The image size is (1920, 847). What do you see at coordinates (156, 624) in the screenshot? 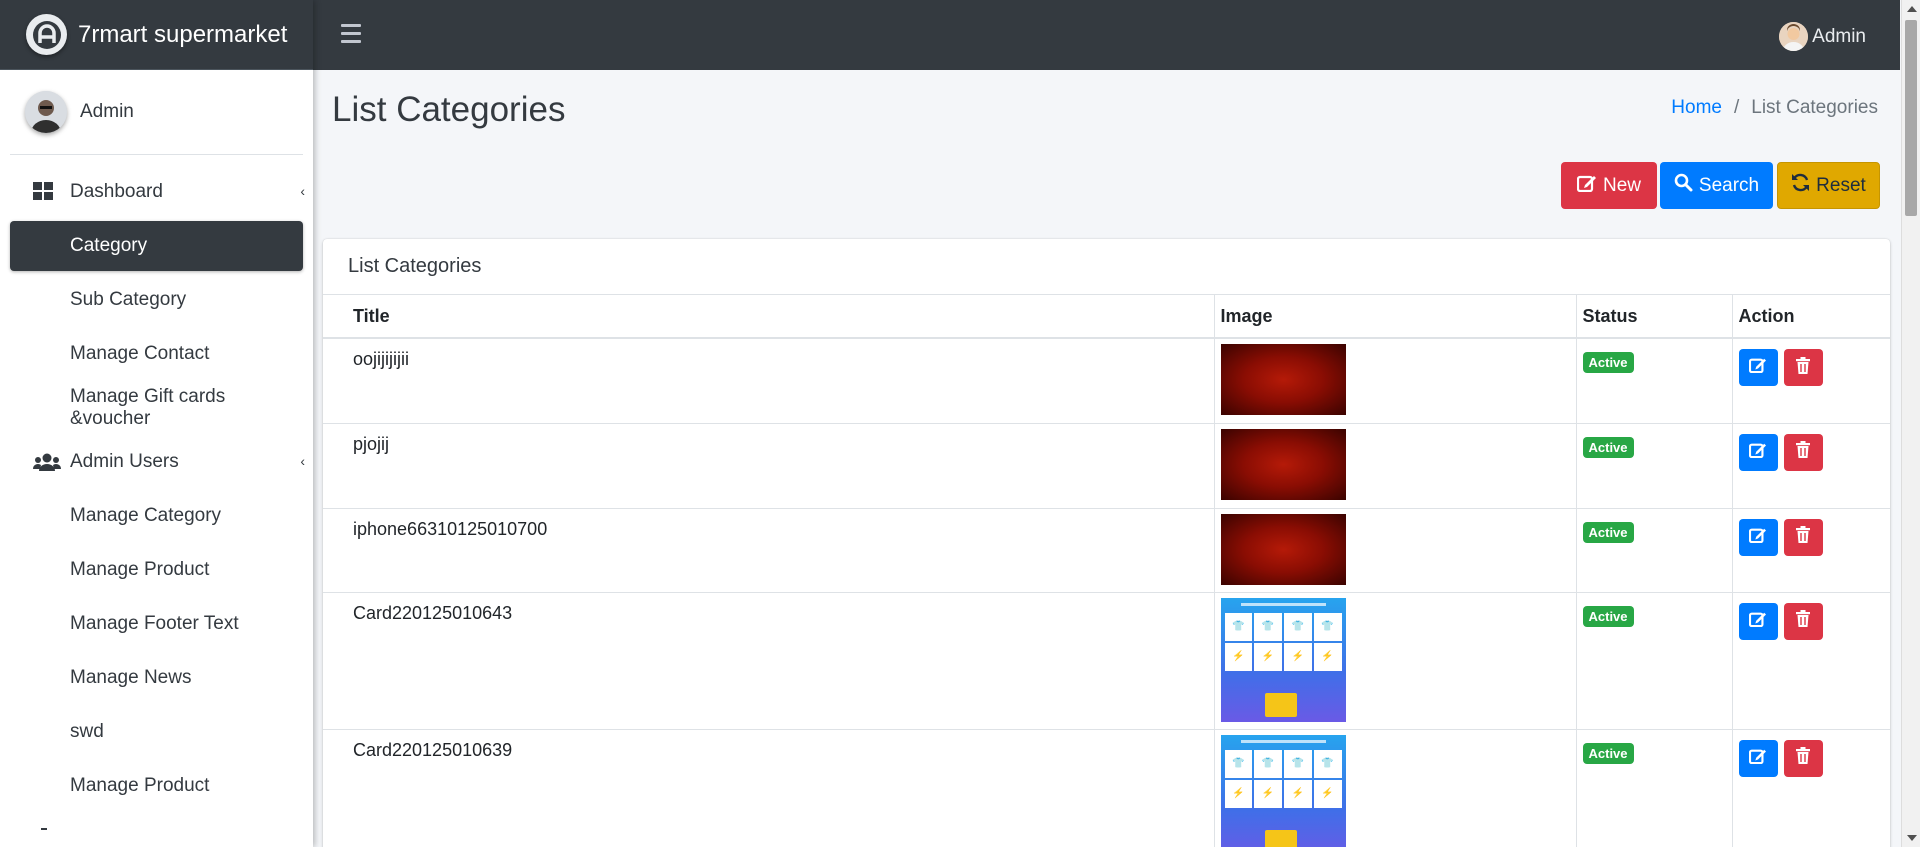
I see `sidebar-item-manage-footer-text: Manage Footer Text` at bounding box center [156, 624].